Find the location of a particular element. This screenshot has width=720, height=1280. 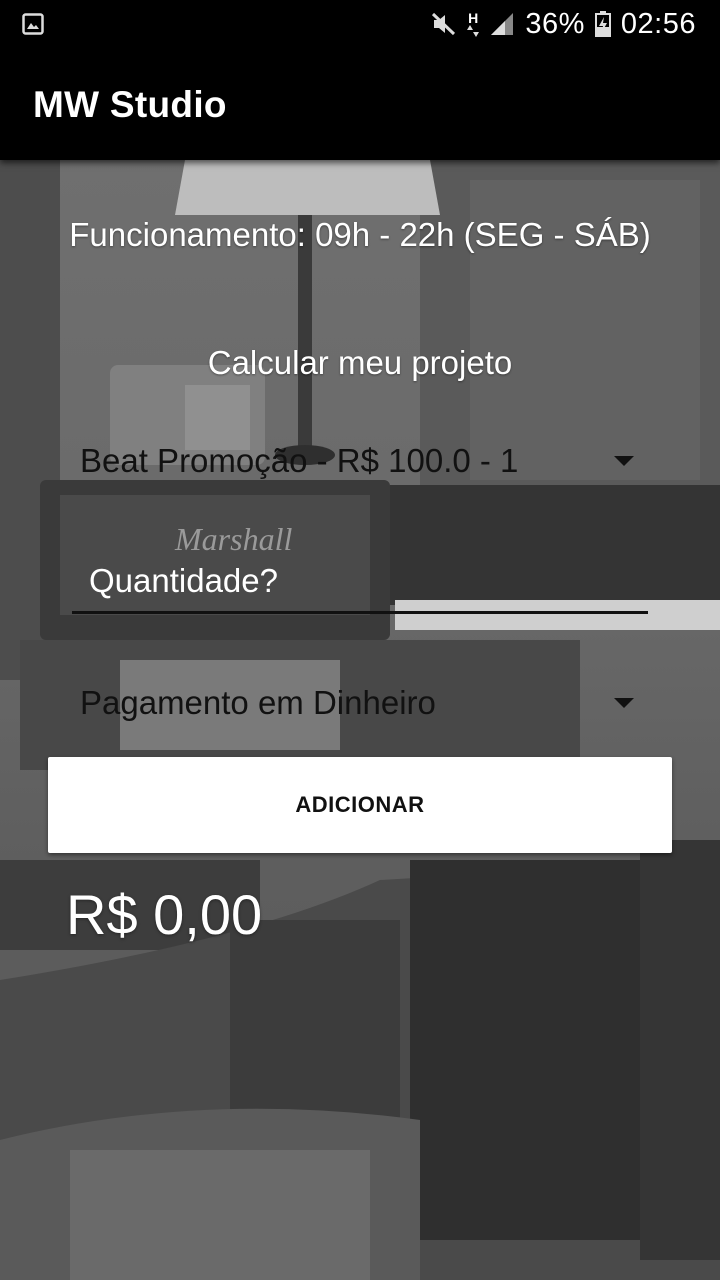

quantity-input is located at coordinates (360, 581).